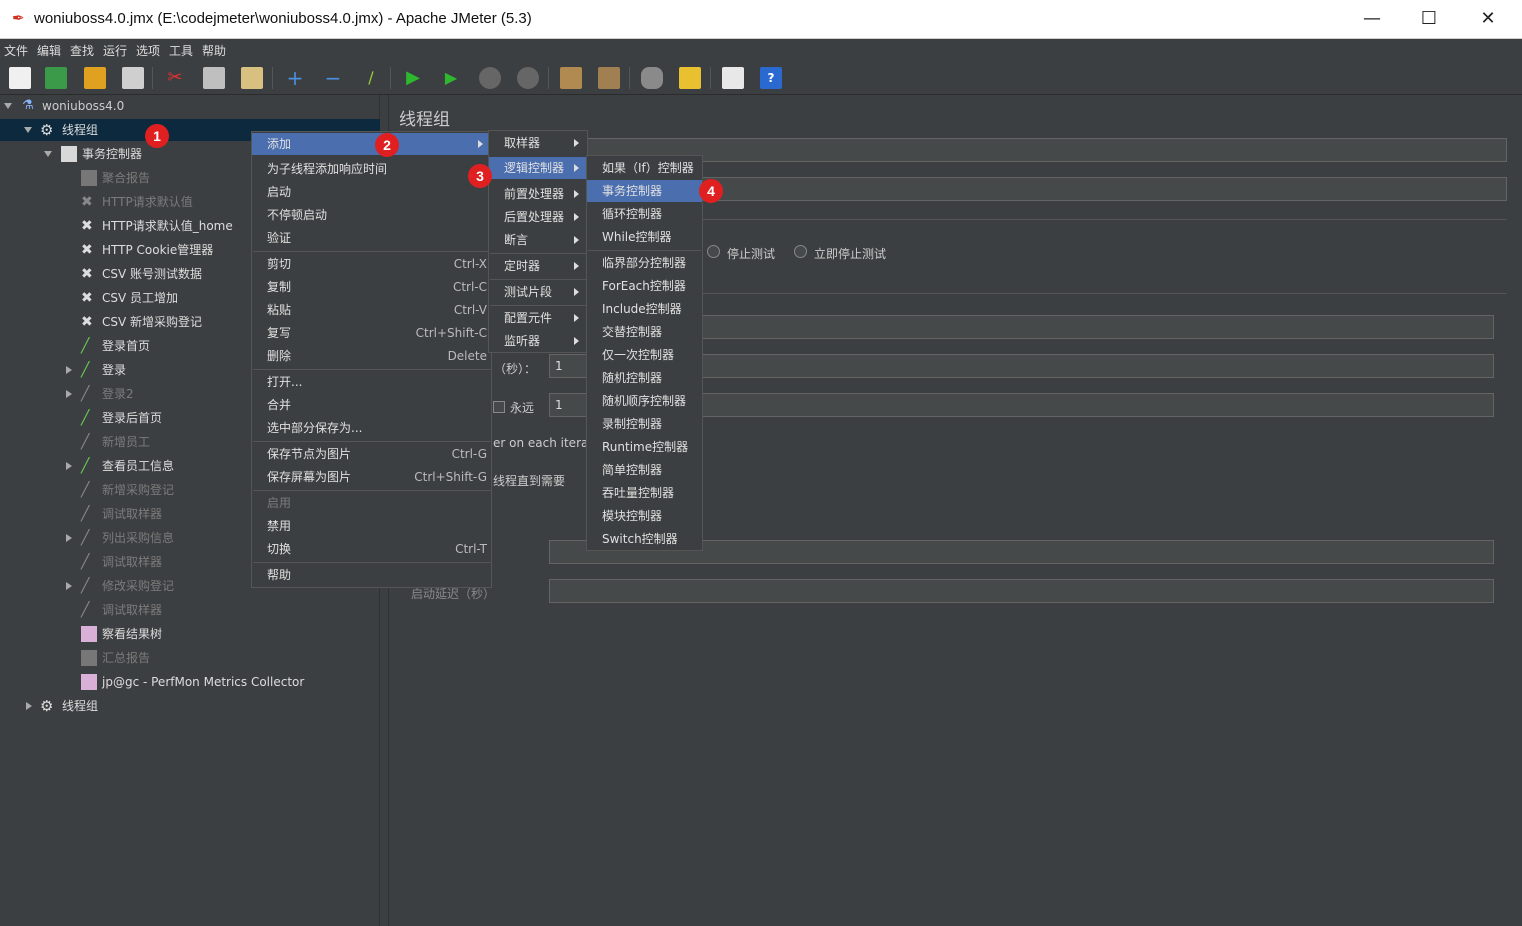 This screenshot has width=1522, height=926. I want to click on menu-run: 运行, so click(115, 50).